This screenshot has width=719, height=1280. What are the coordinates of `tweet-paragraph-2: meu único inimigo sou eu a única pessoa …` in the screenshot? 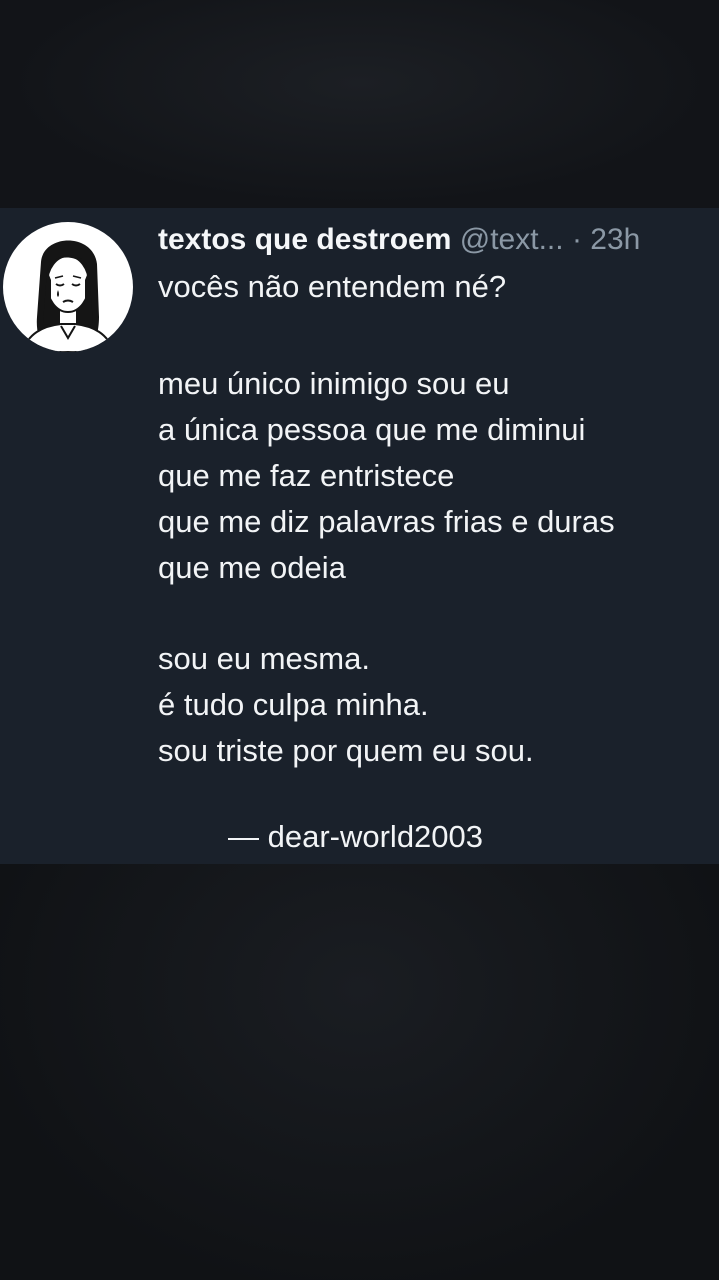 It's located at (436, 476).